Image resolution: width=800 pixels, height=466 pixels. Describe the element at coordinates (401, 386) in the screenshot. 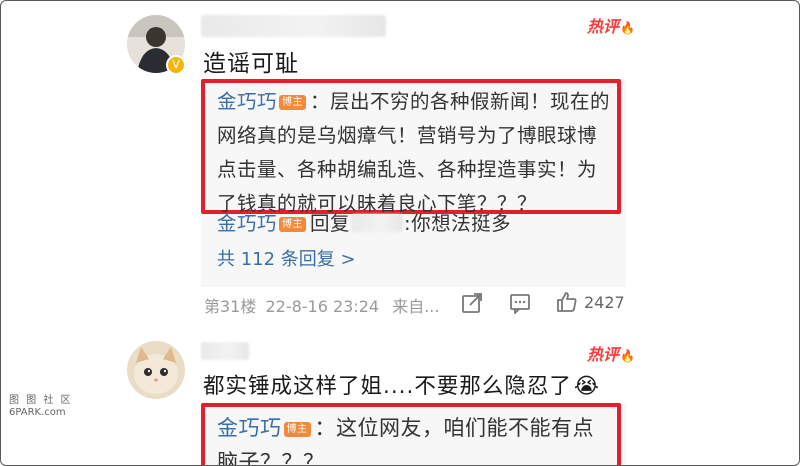

I see `comment-text: 都实锤成这样了姐....不要那么隐忍了😭` at that location.